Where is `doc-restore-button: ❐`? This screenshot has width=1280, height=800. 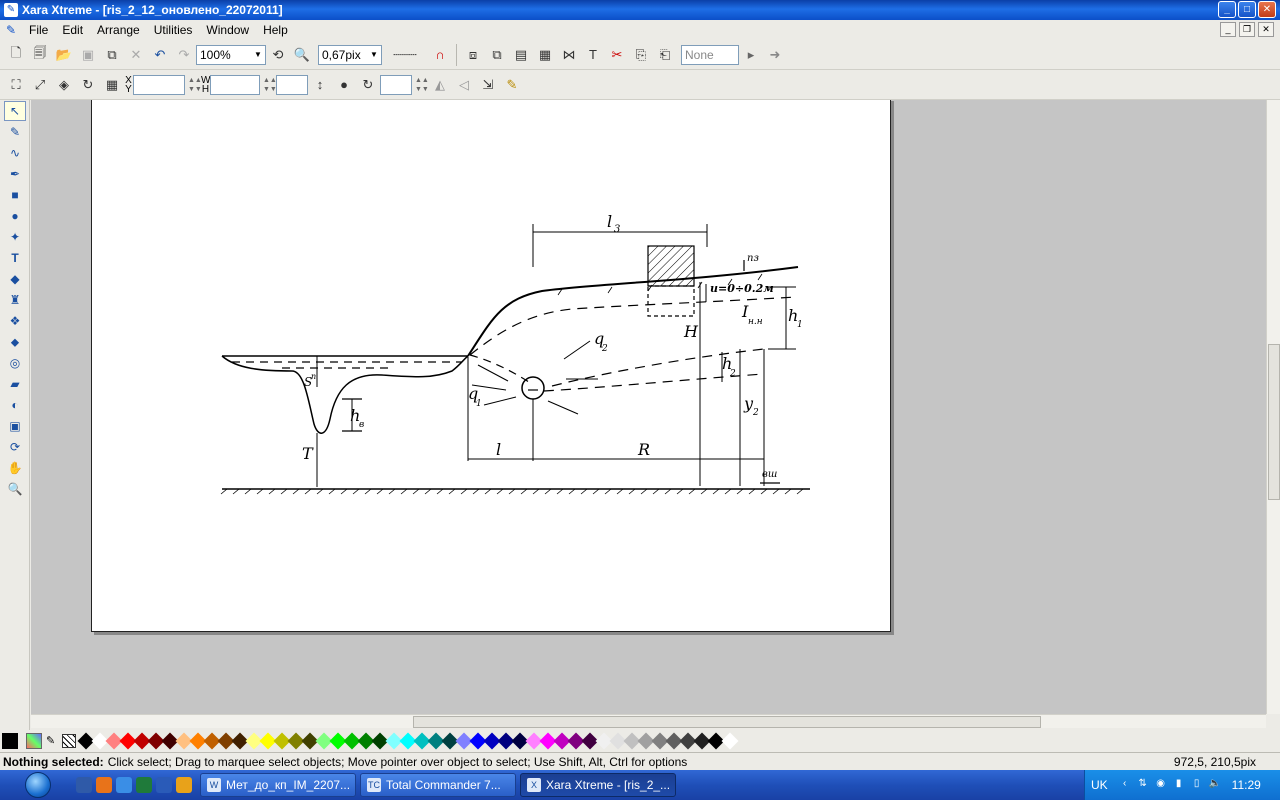 doc-restore-button: ❐ is located at coordinates (1247, 29).